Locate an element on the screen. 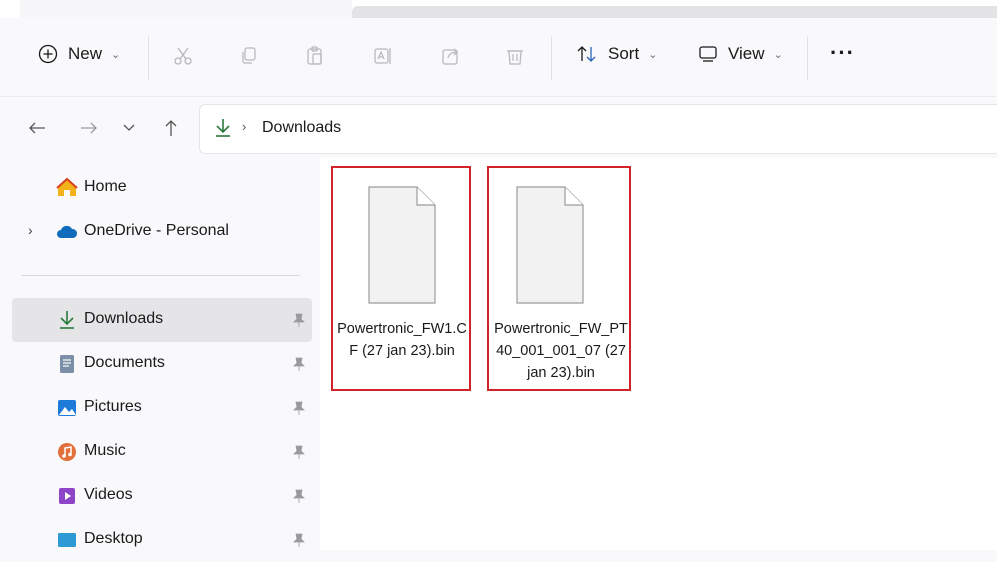  paste-button is located at coordinates (315, 56).